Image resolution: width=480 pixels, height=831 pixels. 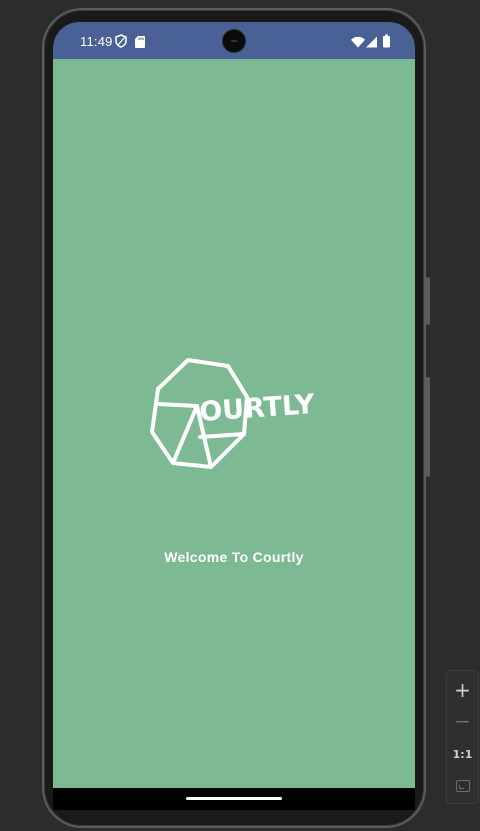 What do you see at coordinates (257, 408) in the screenshot?
I see `logo-wordmark: OURTLY` at bounding box center [257, 408].